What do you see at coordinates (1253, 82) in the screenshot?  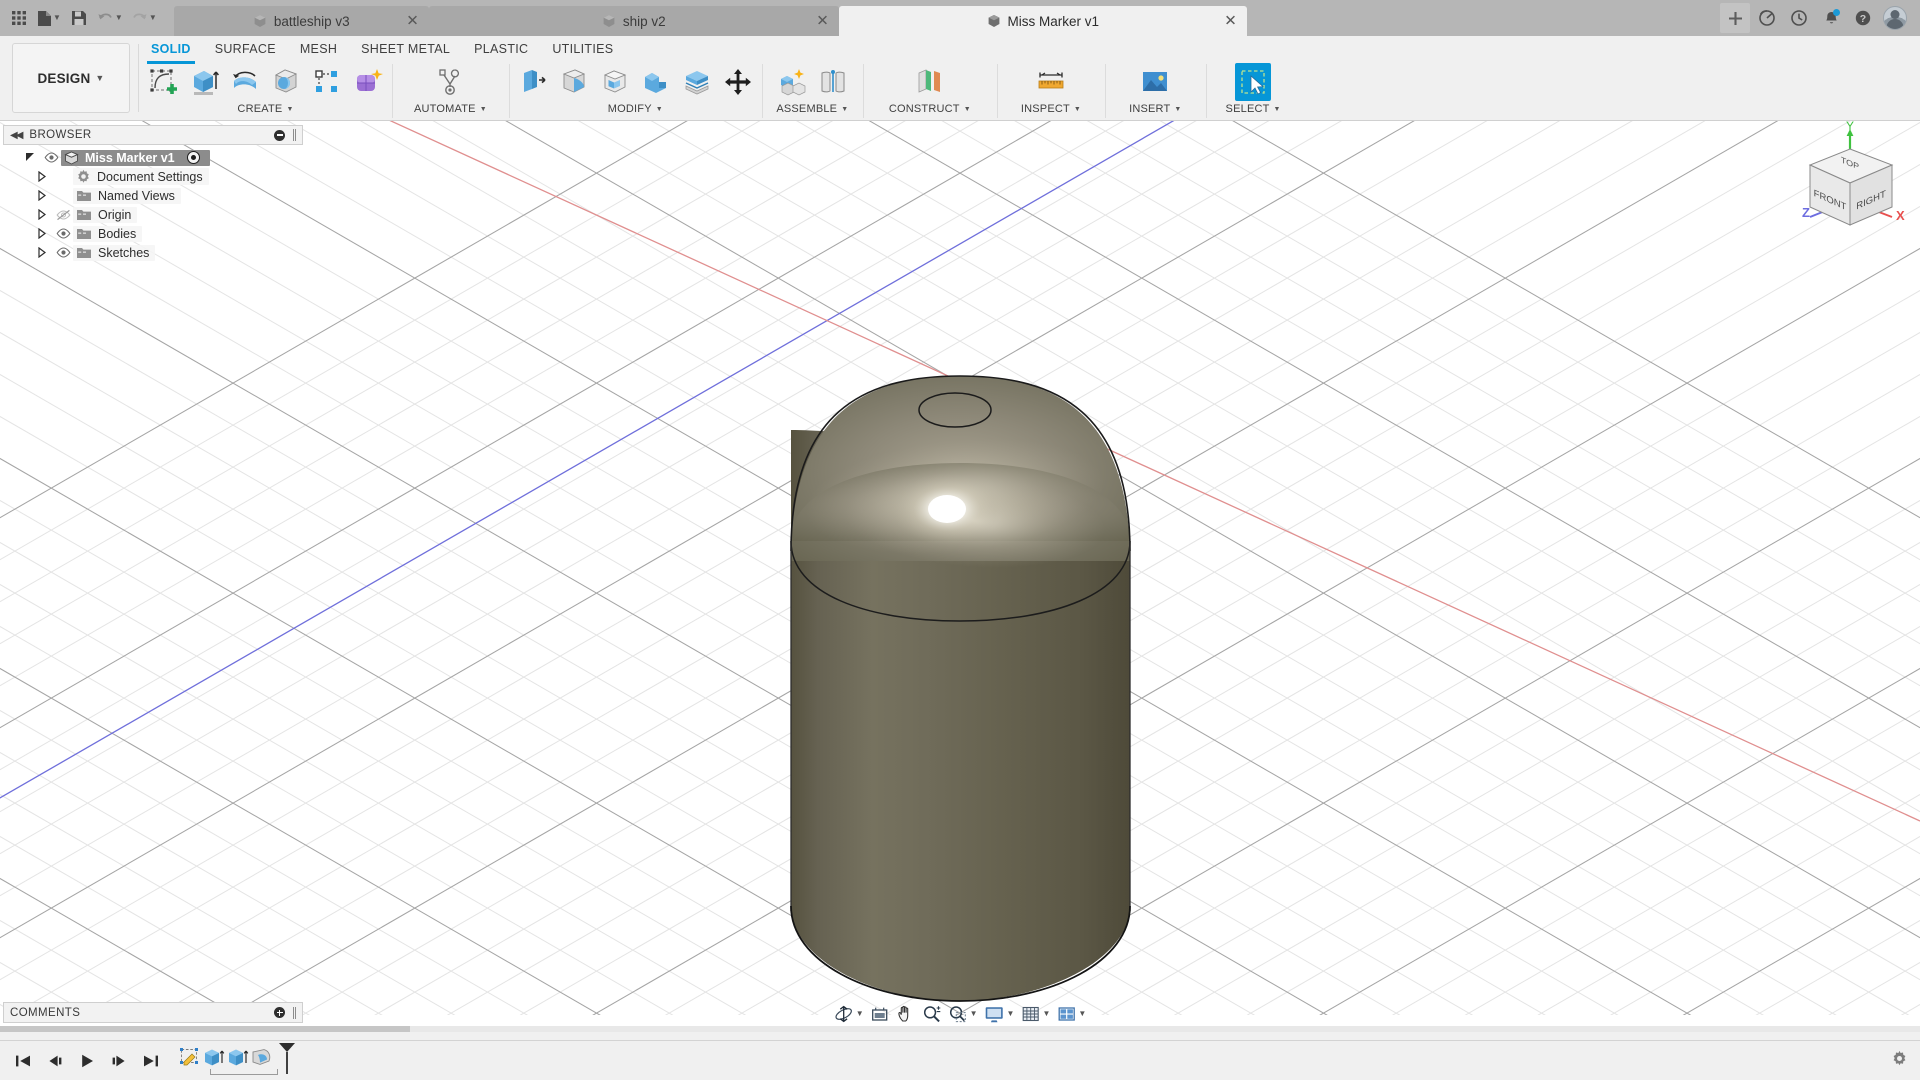 I see `select-window-icon` at bounding box center [1253, 82].